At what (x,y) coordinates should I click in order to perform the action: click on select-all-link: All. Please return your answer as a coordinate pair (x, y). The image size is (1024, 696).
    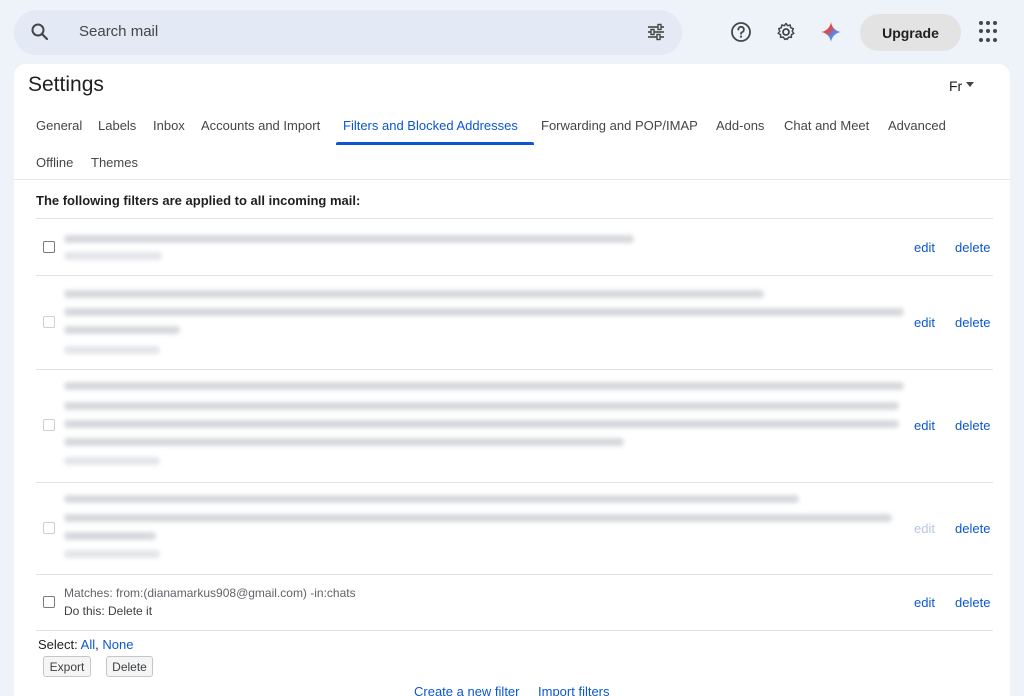
    Looking at the image, I should click on (88, 644).